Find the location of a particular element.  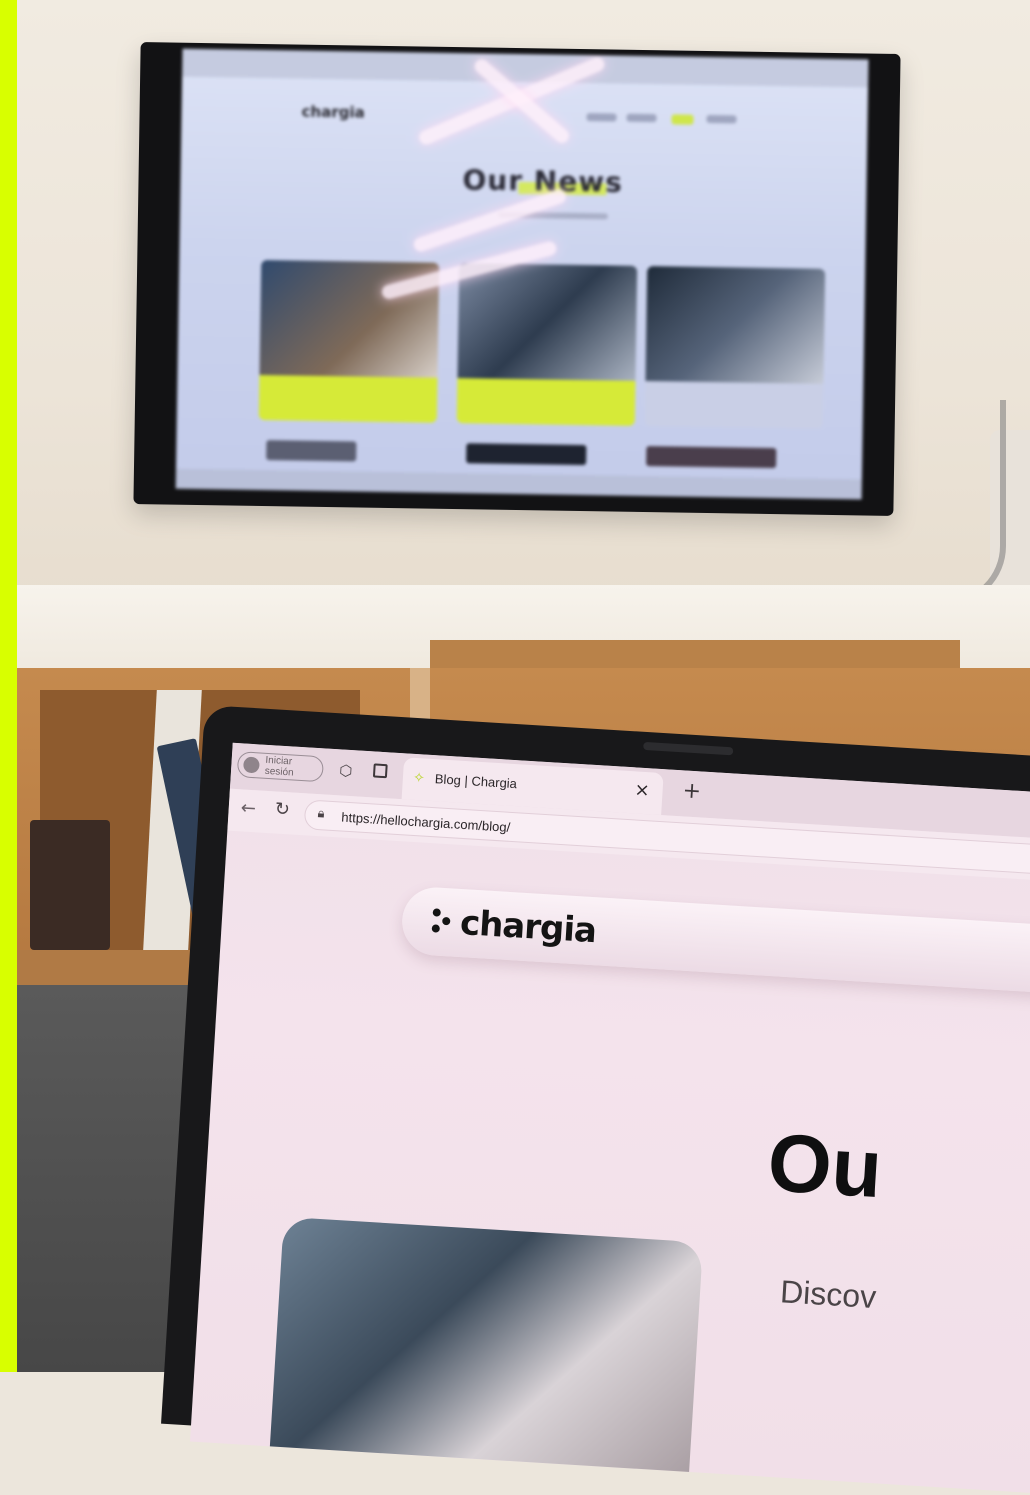

hero-news-image is located at coordinates (484, 1355).